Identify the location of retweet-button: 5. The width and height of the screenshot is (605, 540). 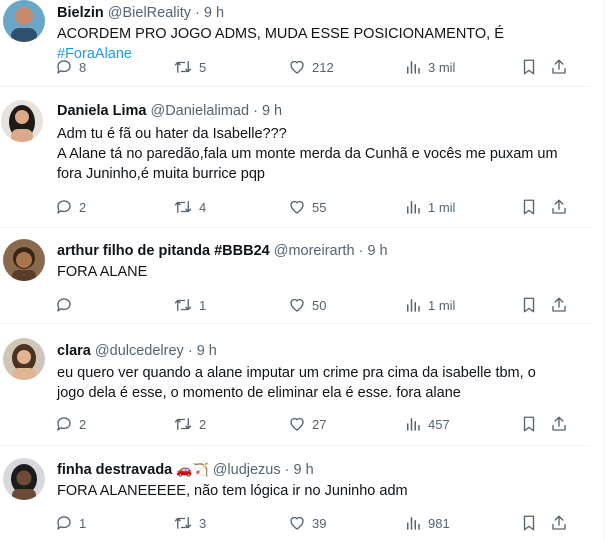
(189, 67).